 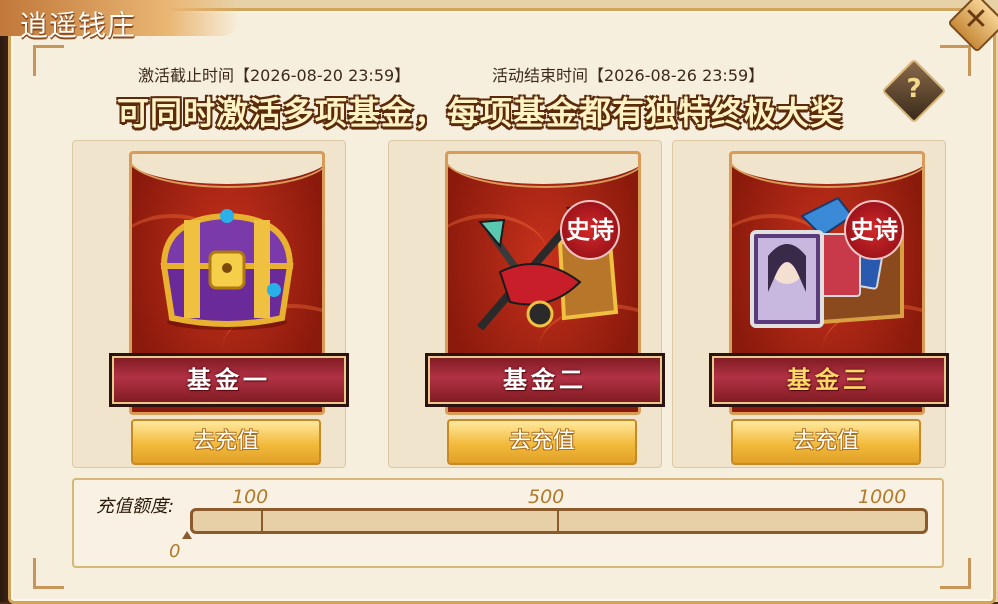 I want to click on milestone-500: 500, so click(x=546, y=497).